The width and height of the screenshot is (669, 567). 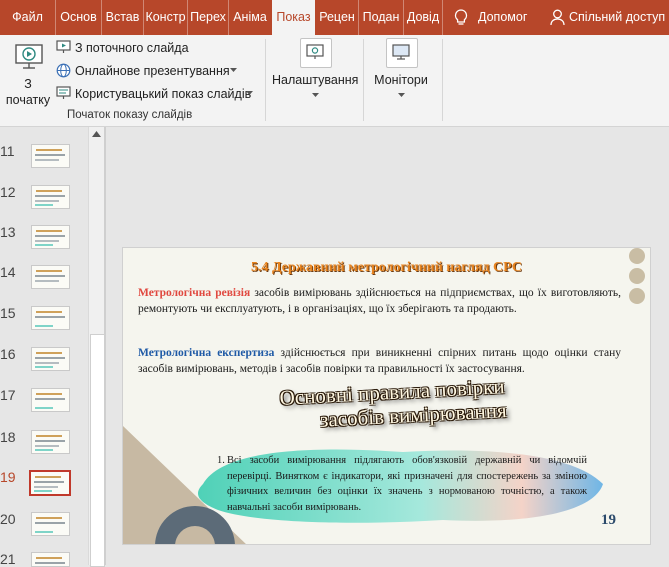 What do you see at coordinates (8, 477) in the screenshot?
I see `slide-number-selected: 19` at bounding box center [8, 477].